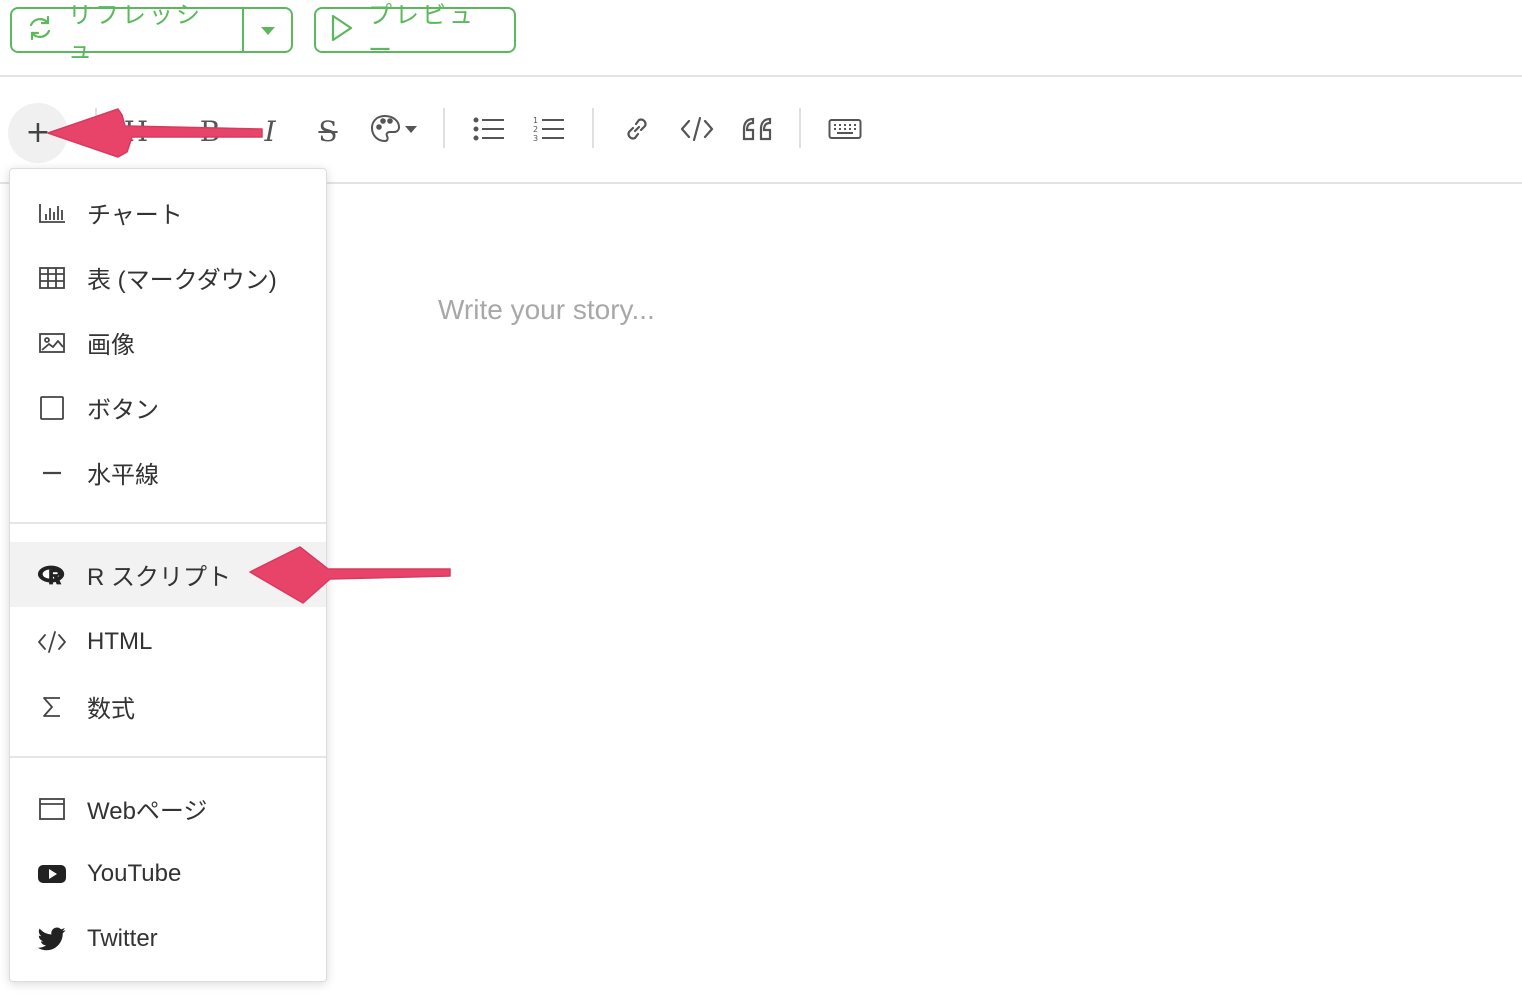  I want to click on bullet-list-button, so click(489, 131).